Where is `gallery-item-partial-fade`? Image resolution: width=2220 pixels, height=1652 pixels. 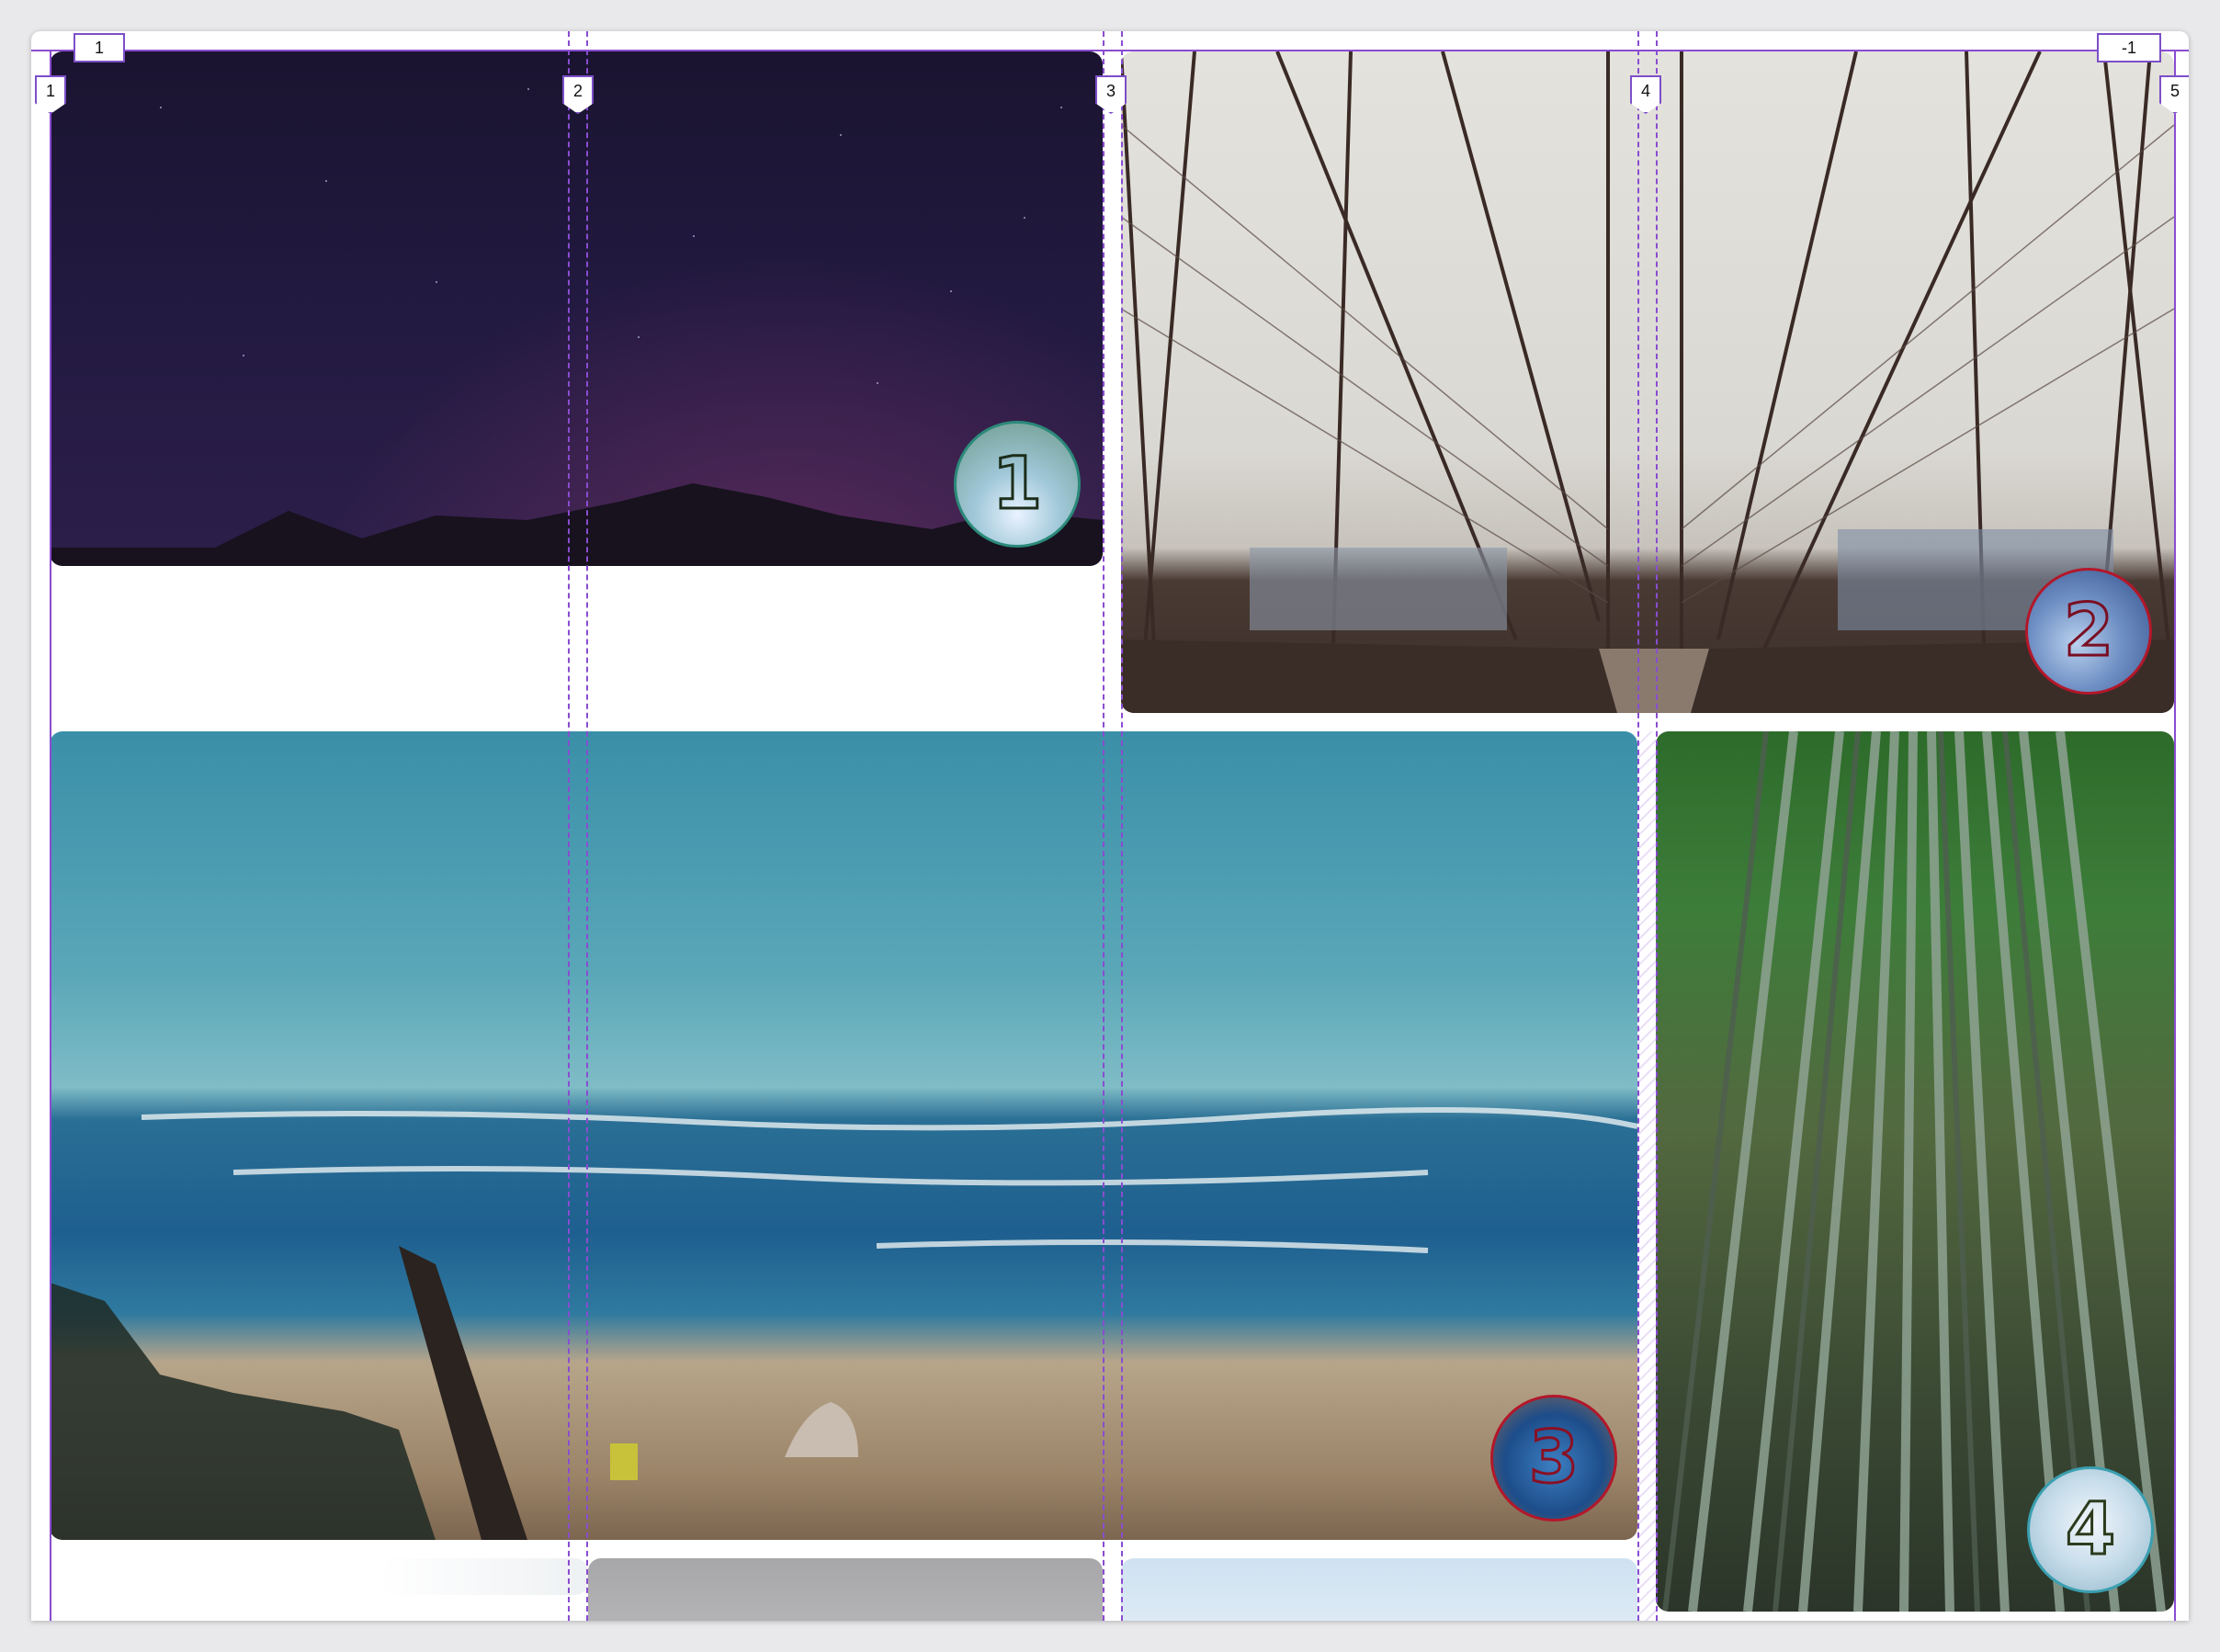
gallery-item-partial-fade is located at coordinates (484, 1576).